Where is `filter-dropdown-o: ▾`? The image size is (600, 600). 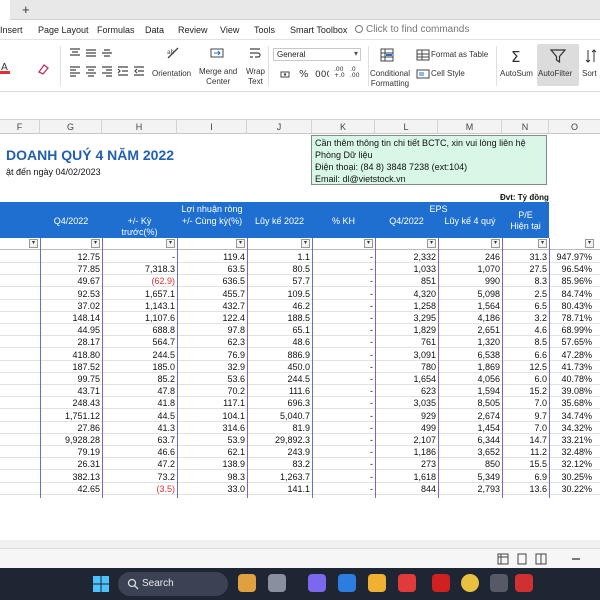
filter-dropdown-o: ▾ is located at coordinates (589, 243).